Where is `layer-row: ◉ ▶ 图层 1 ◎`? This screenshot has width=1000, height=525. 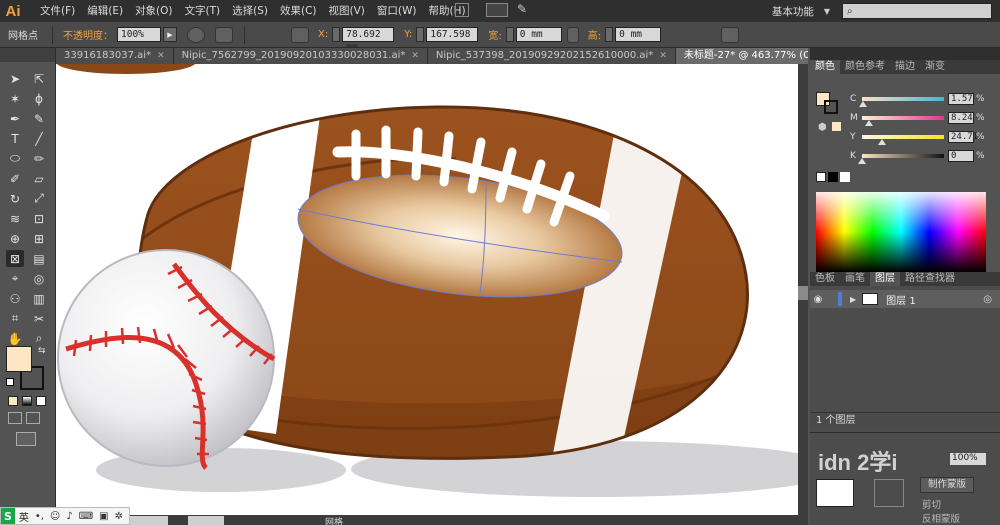
layer-row: ◉ ▶ 图层 1 ◎ is located at coordinates (905, 299).